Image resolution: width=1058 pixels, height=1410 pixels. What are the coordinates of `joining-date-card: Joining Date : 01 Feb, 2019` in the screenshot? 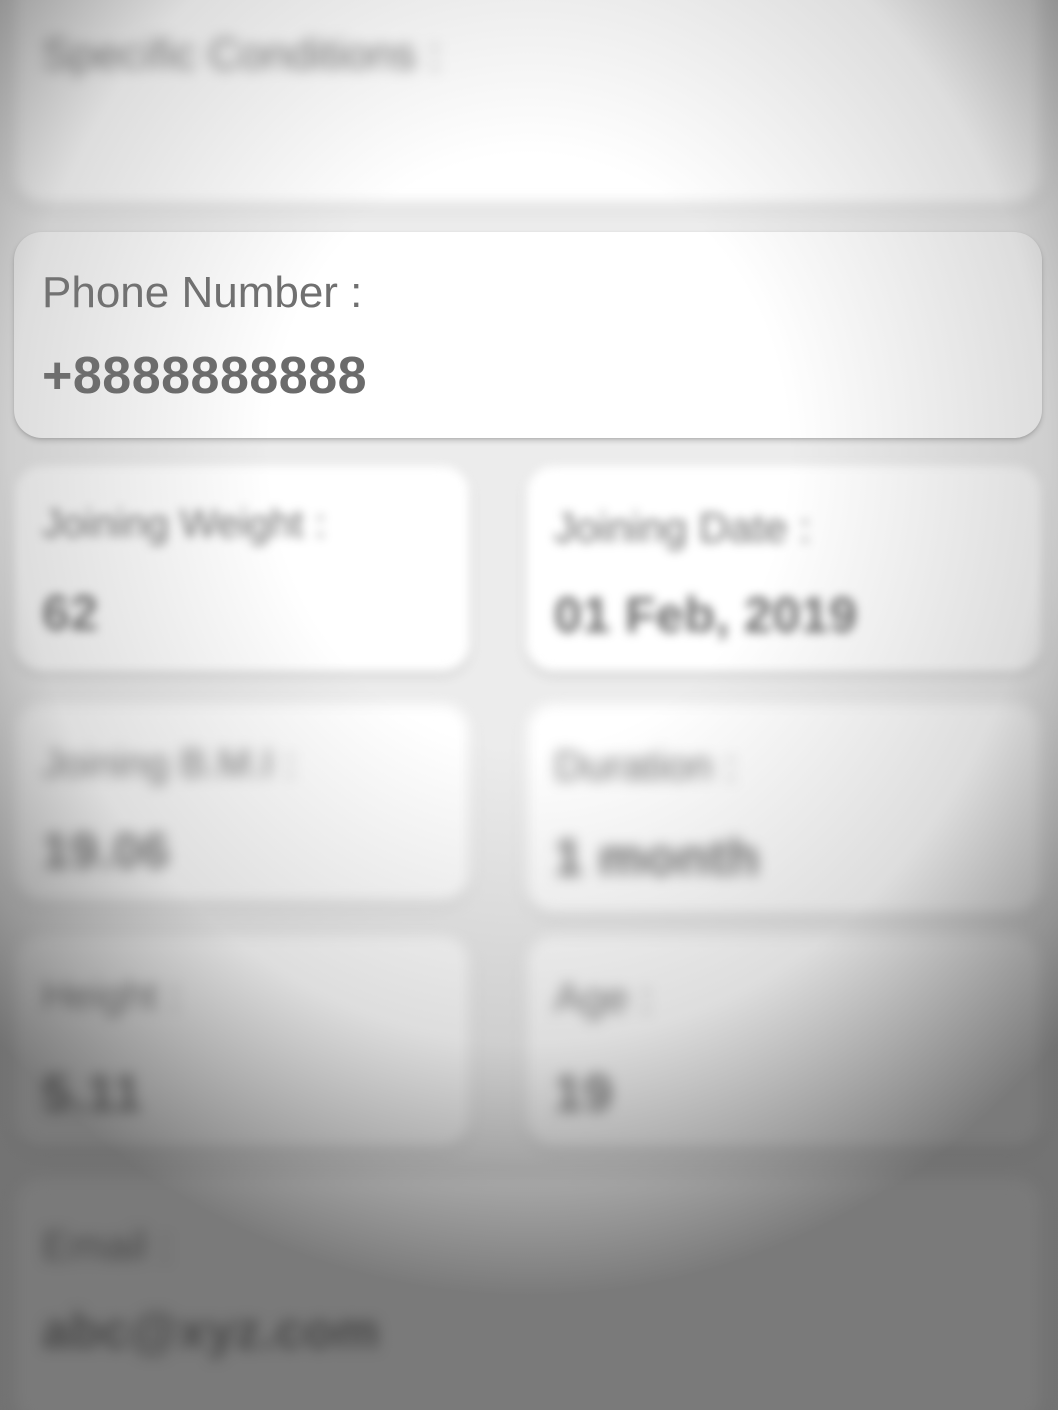 It's located at (784, 569).